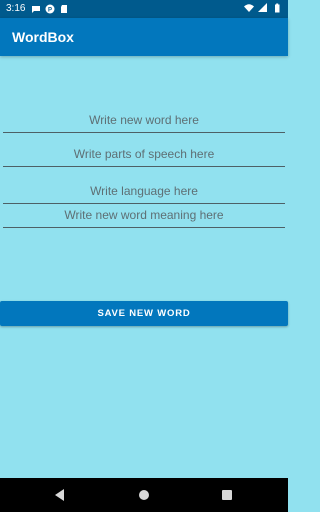 This screenshot has height=512, width=320. What do you see at coordinates (144, 191) in the screenshot?
I see `language-input` at bounding box center [144, 191].